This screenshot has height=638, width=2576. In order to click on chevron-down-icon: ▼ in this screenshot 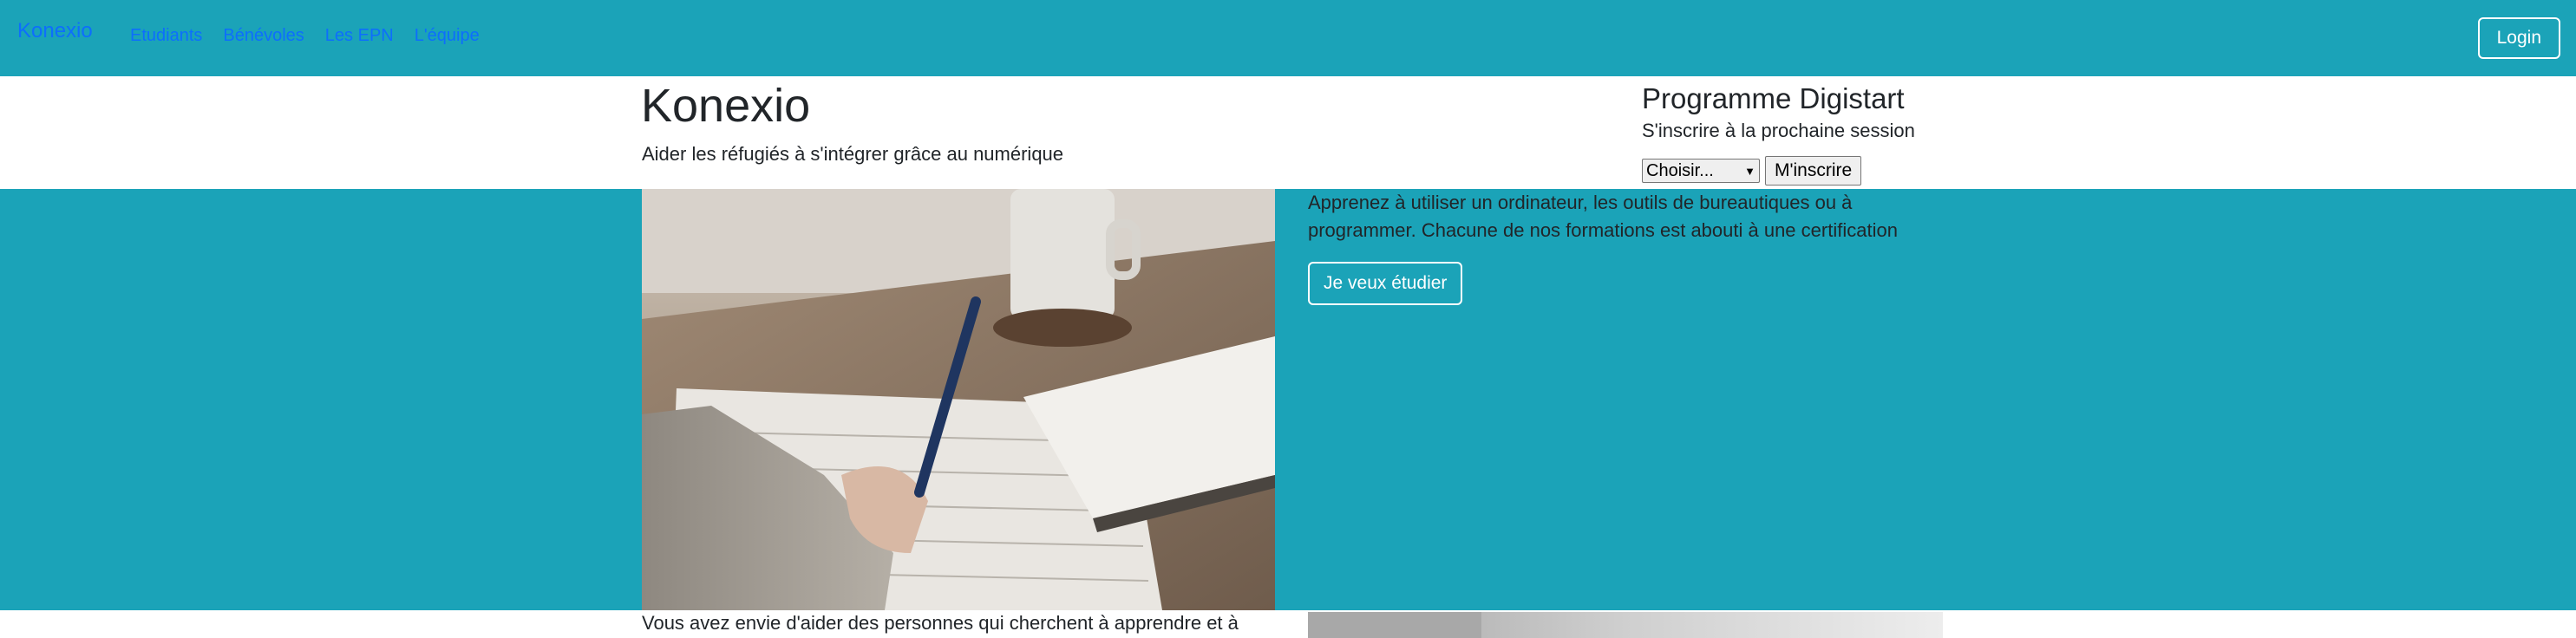, I will do `click(1749, 171)`.